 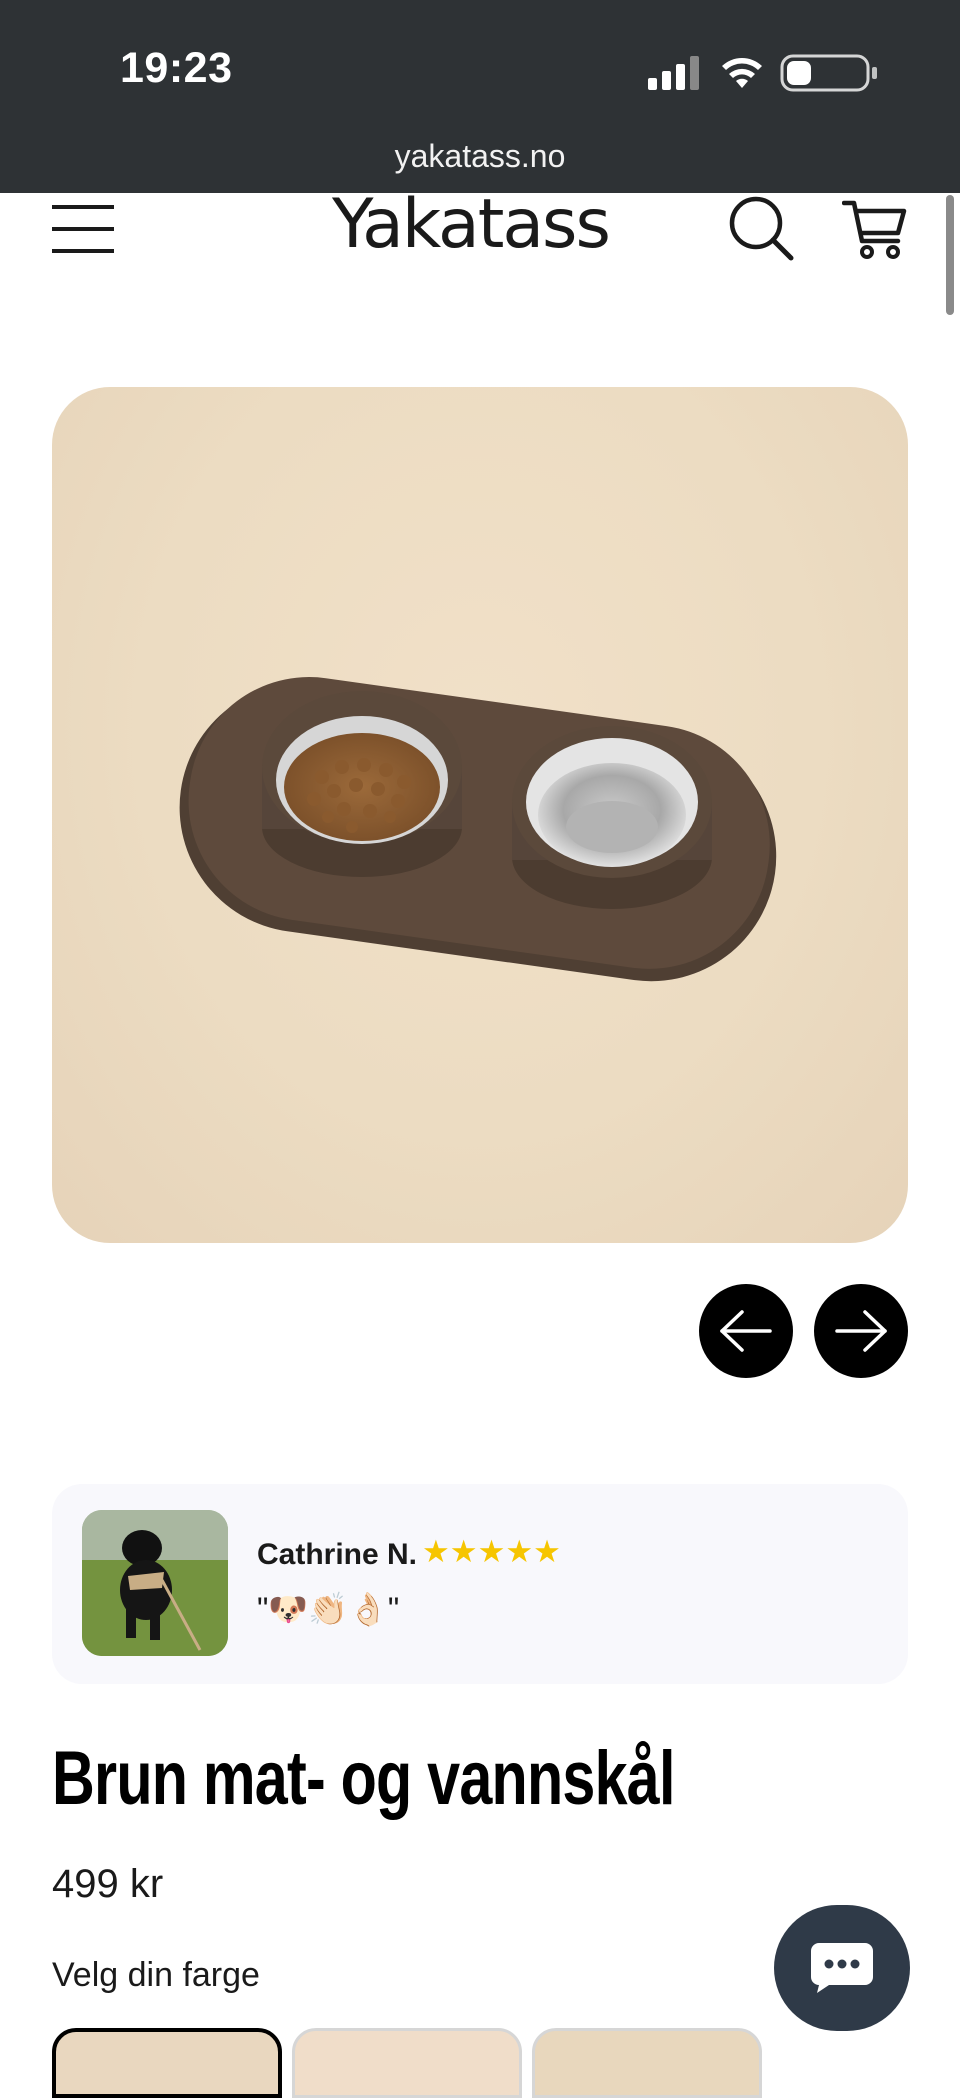 I want to click on color-swatch-sand, so click(x=647, y=2063).